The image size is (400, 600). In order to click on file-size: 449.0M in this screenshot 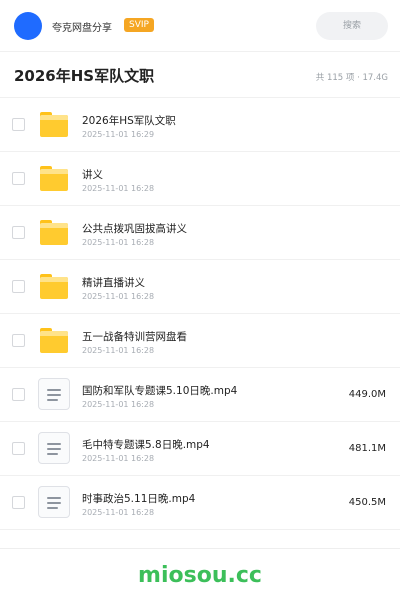, I will do `click(367, 394)`.